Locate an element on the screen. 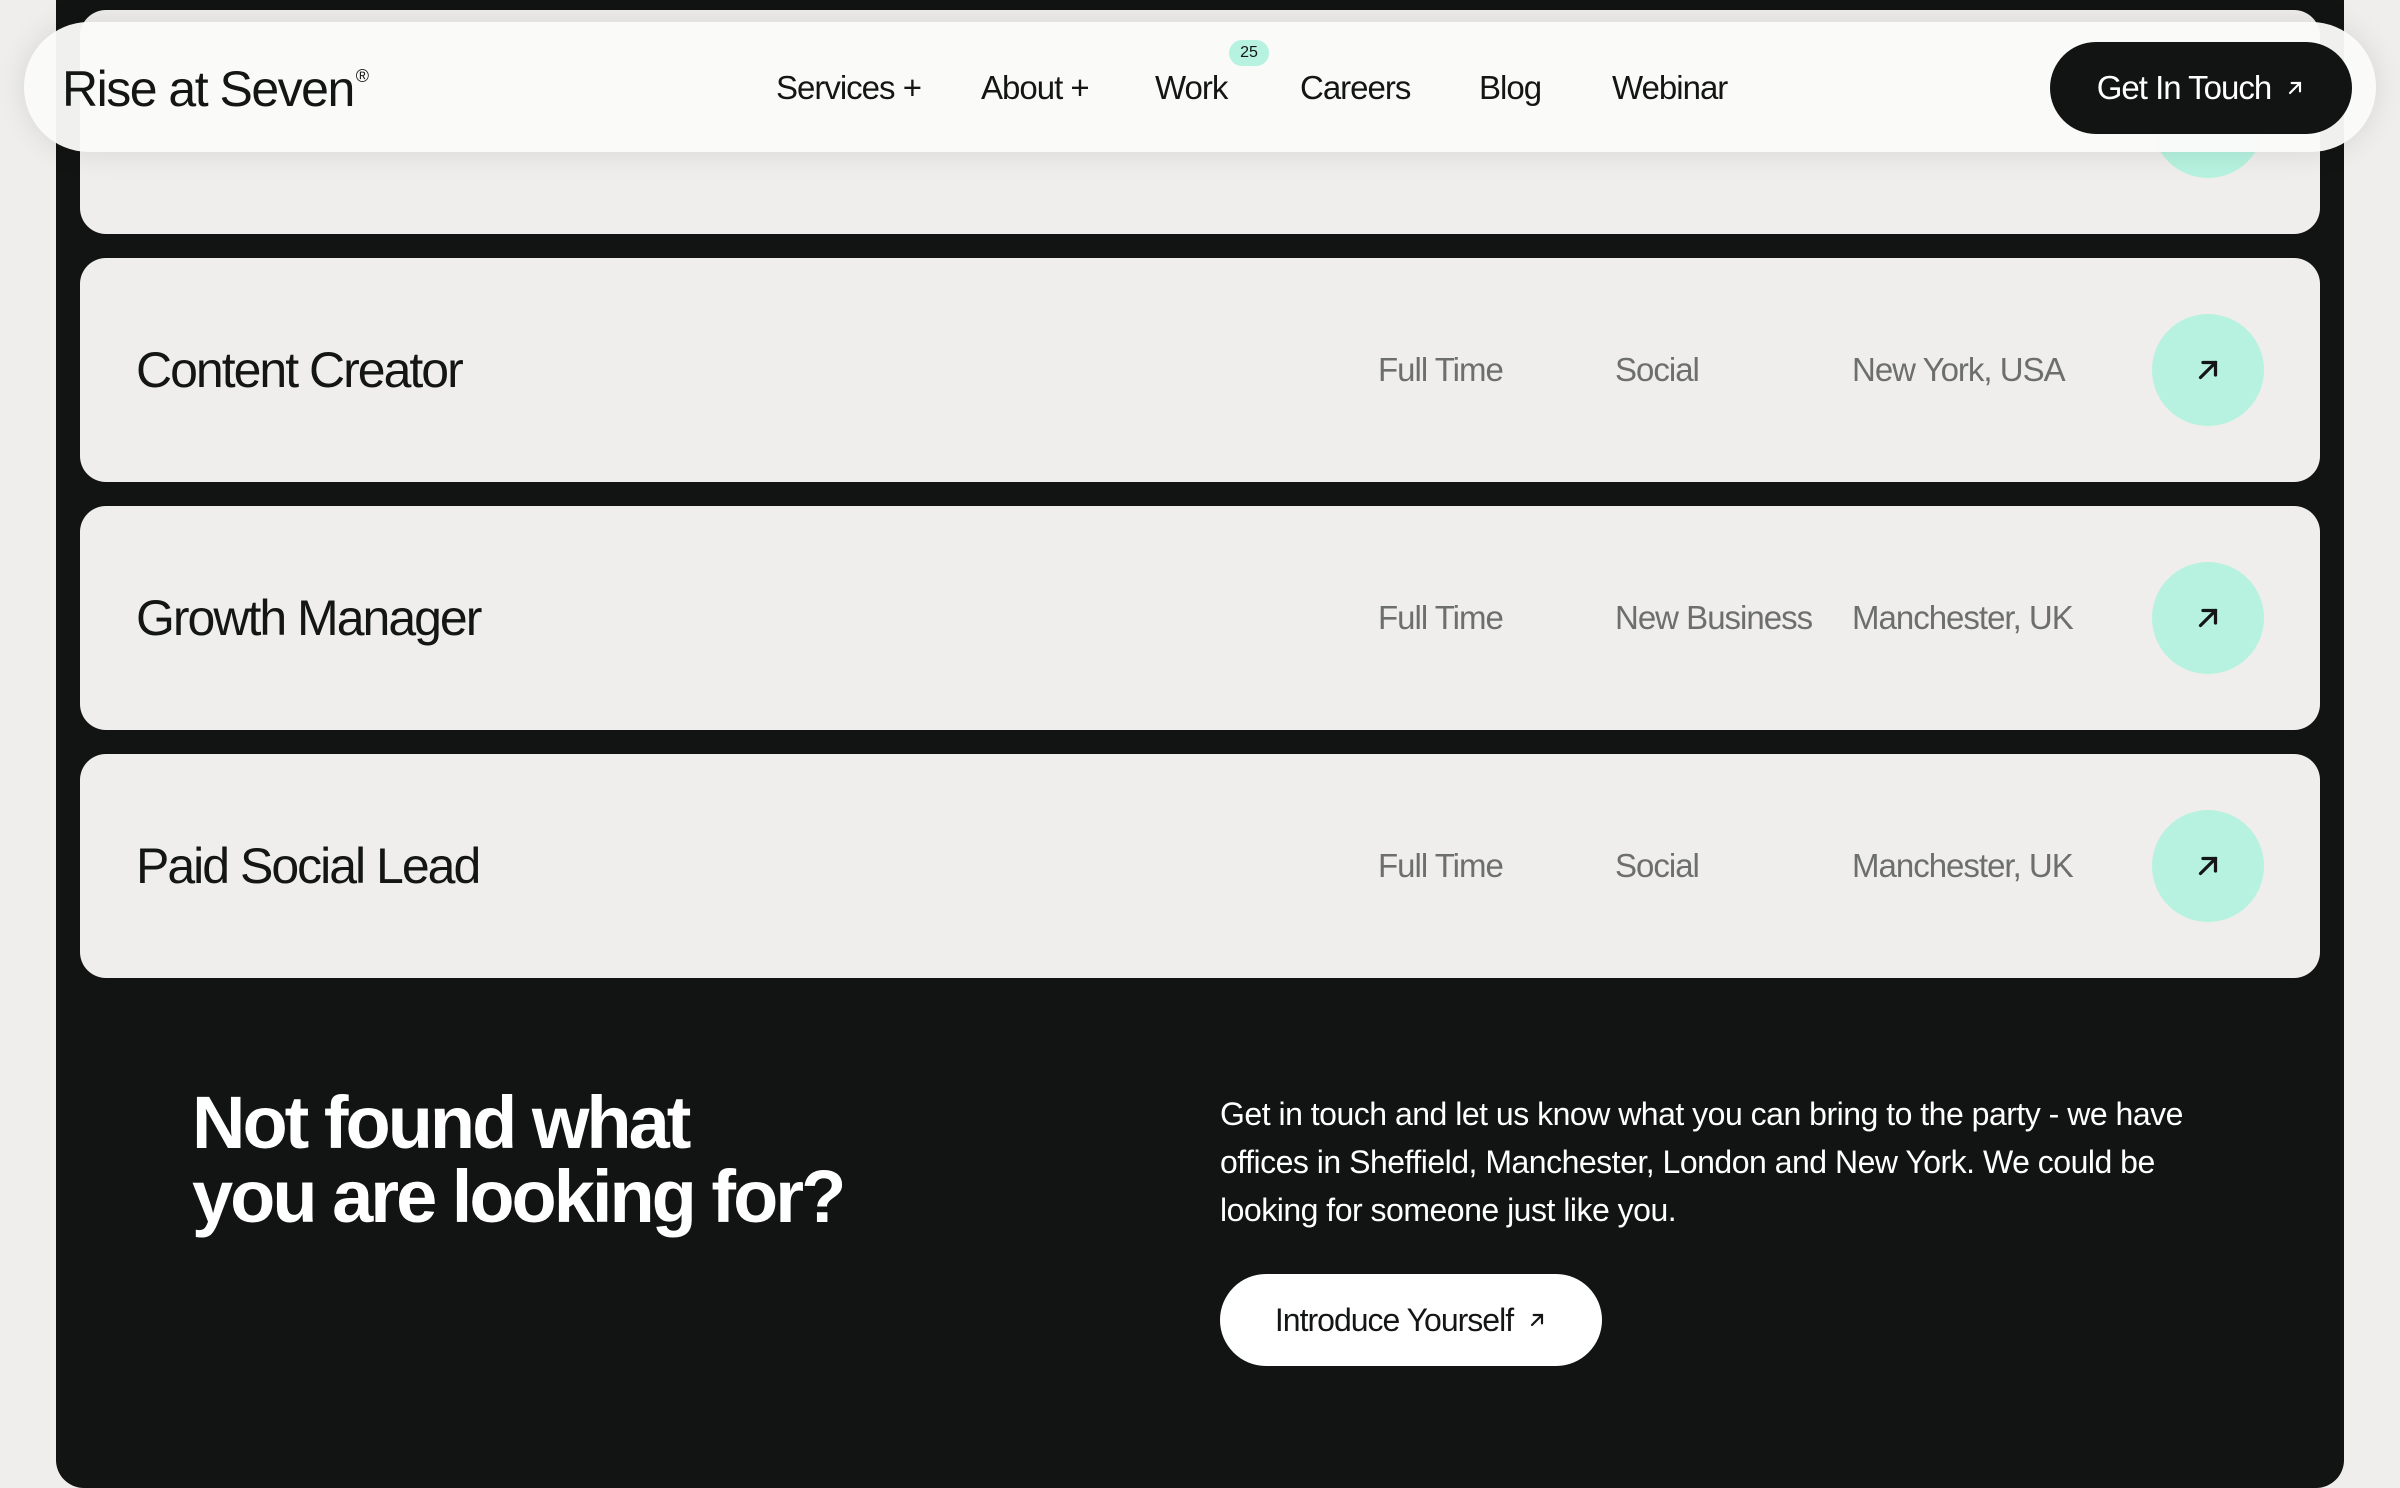  job-title: Growth Manager is located at coordinates (309, 618).